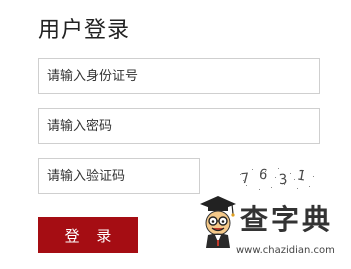 This screenshot has height=269, width=351. Describe the element at coordinates (287, 219) in the screenshot. I see `watermark-brand: 查字典` at that location.